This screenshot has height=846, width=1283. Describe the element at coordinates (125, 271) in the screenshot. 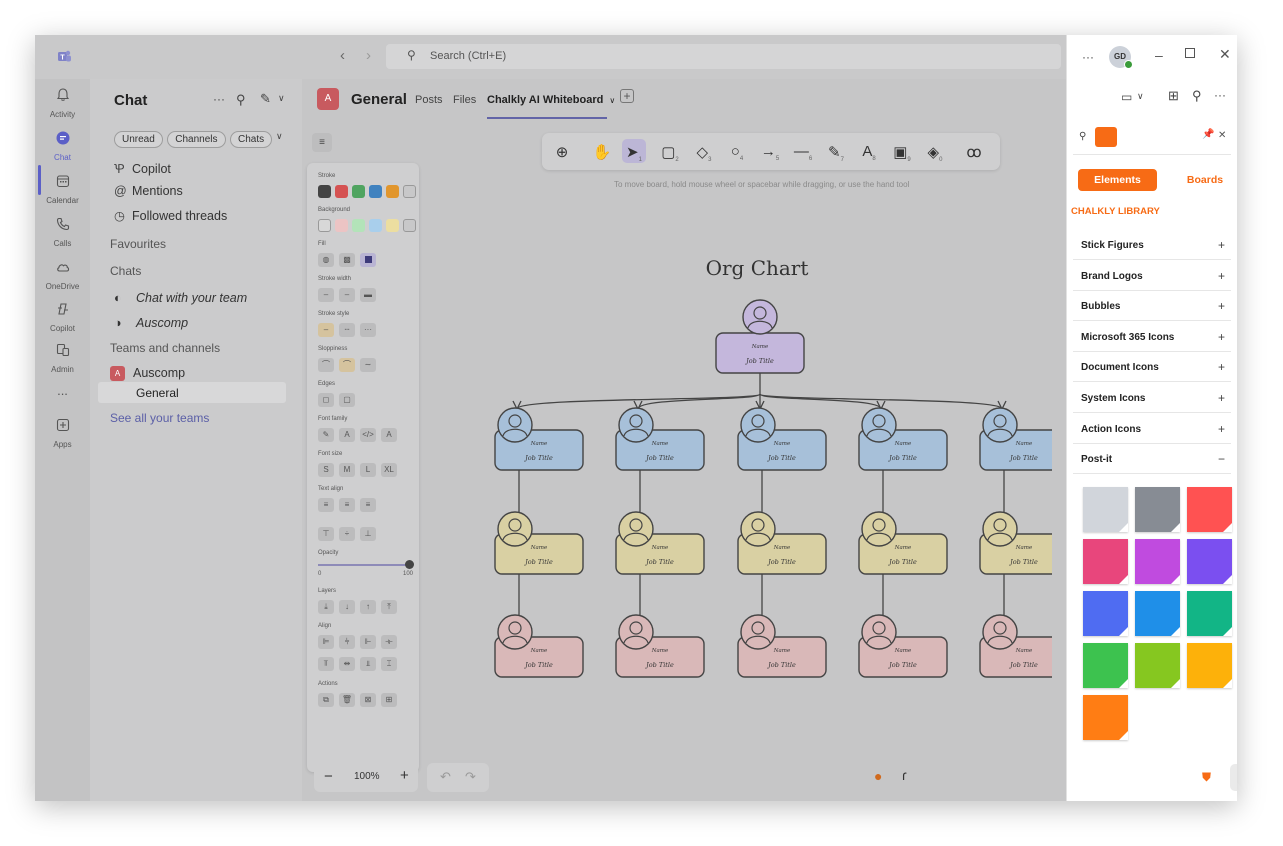

I see `section-chats: Chats` at that location.